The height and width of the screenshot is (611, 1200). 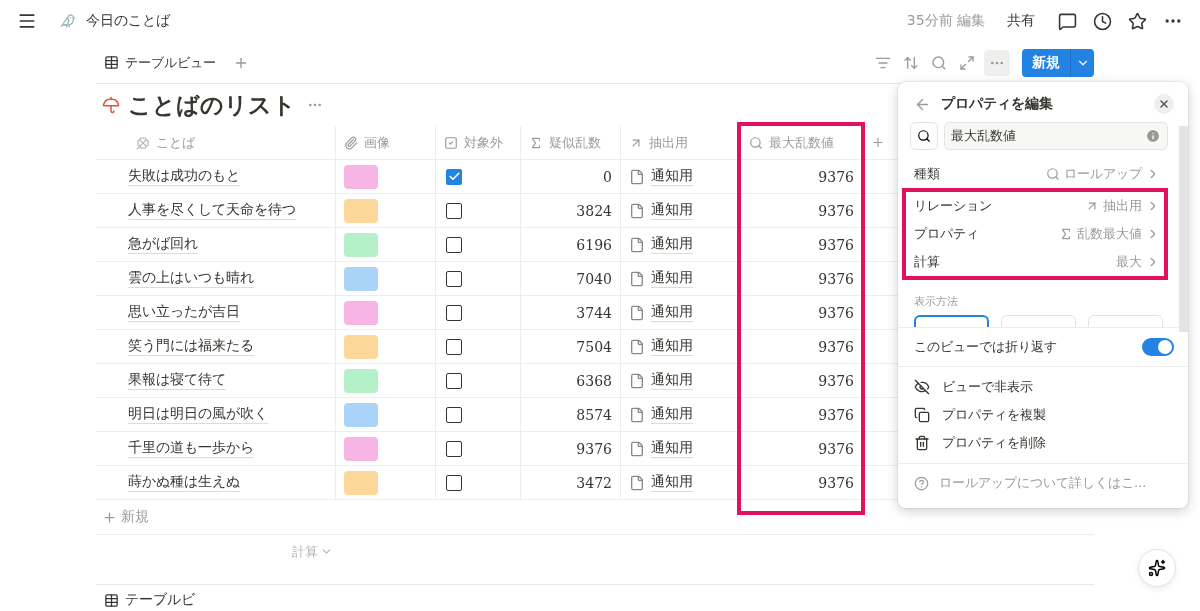 I want to click on property-setting: プロパティ 乱数最大値, so click(x=1037, y=234).